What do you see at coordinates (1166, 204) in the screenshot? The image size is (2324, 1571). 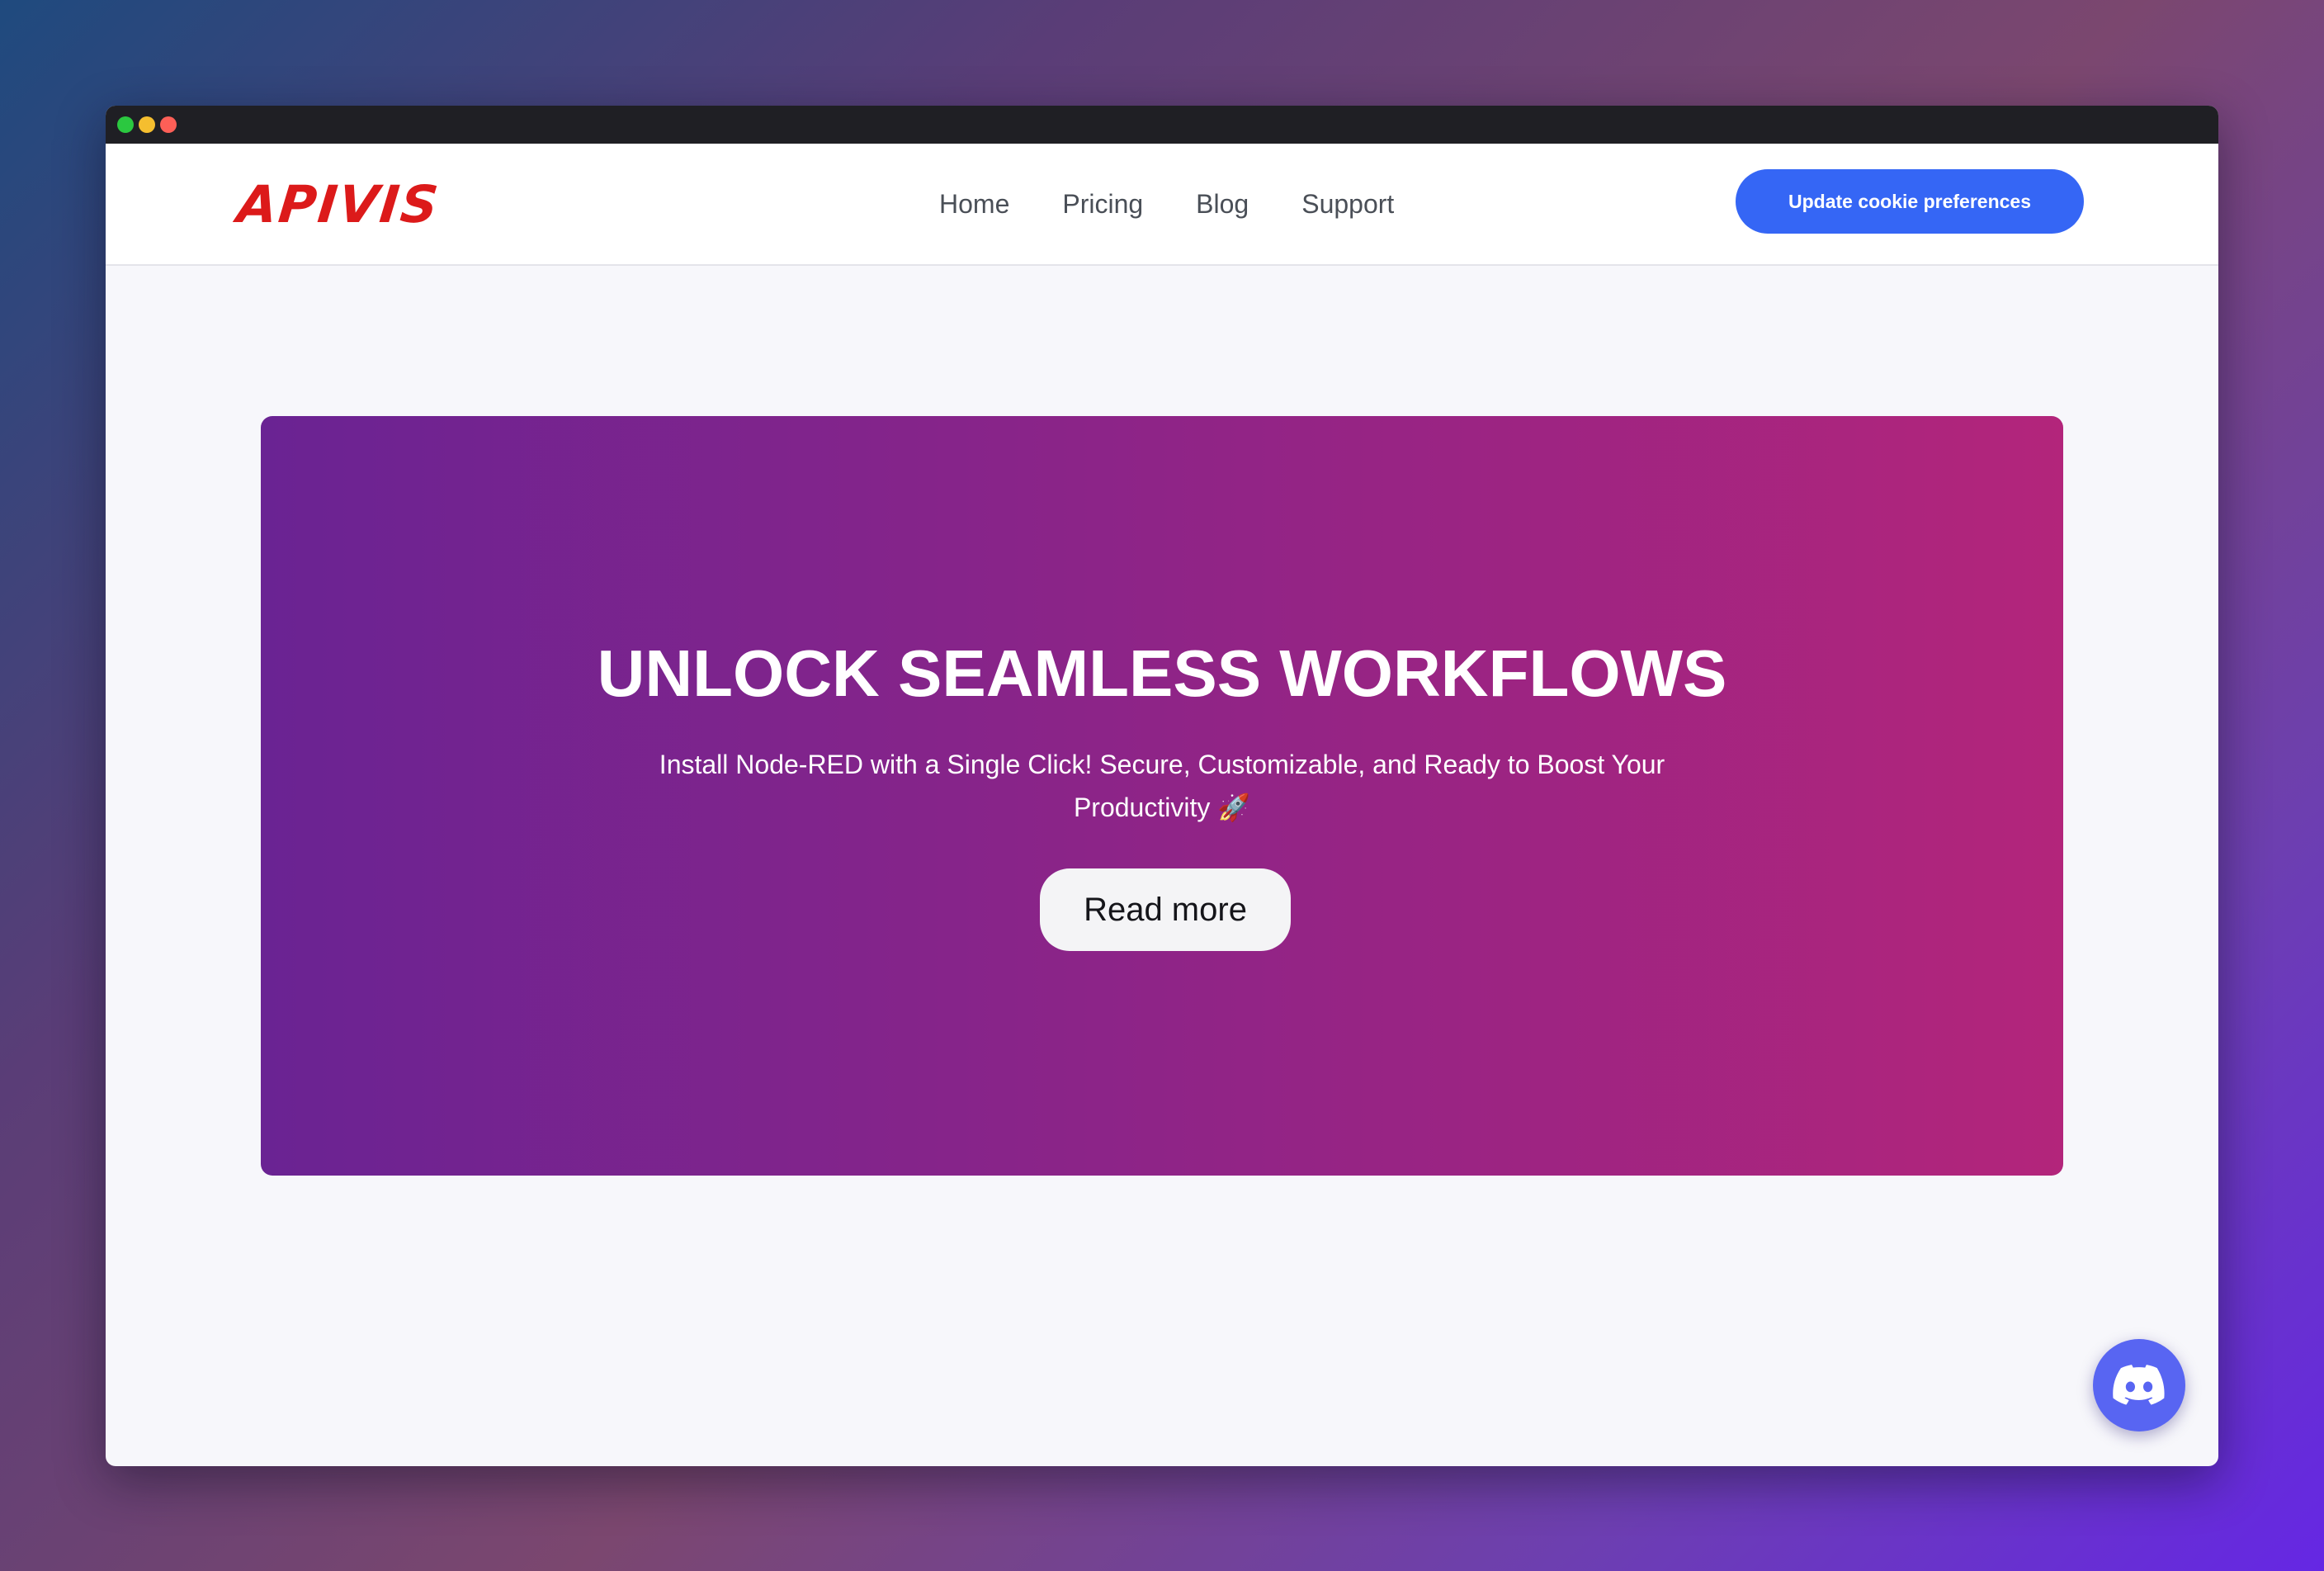 I see `main-nav: Home Pricing Blog Support` at bounding box center [1166, 204].